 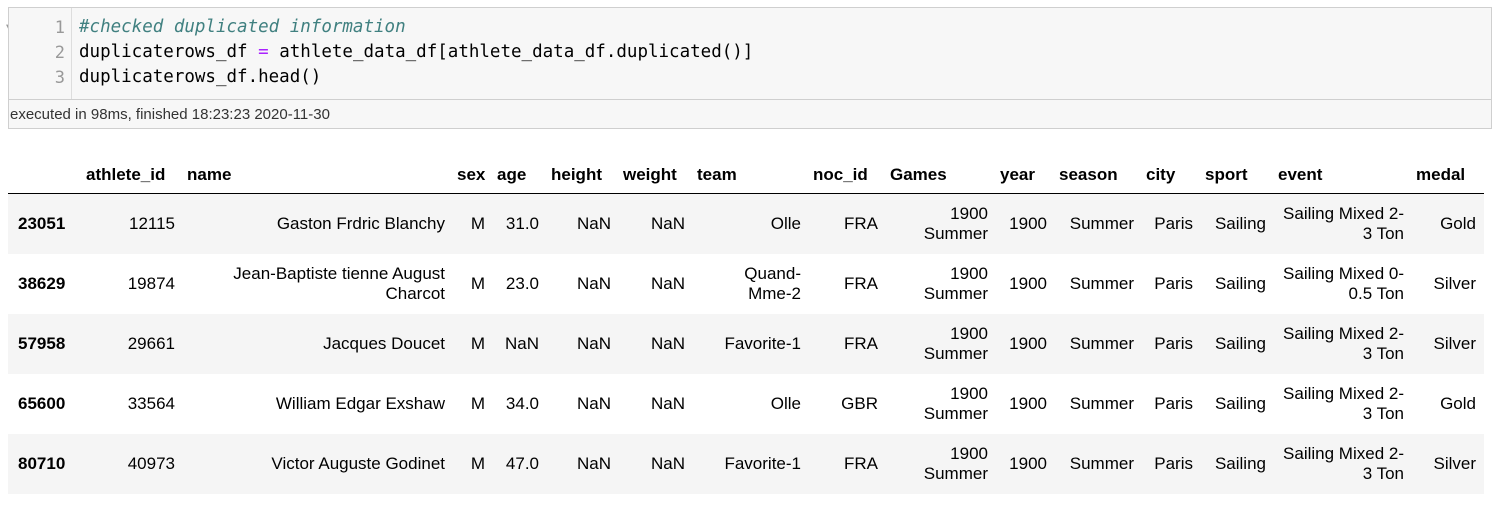 I want to click on column-header, so click(x=45, y=174).